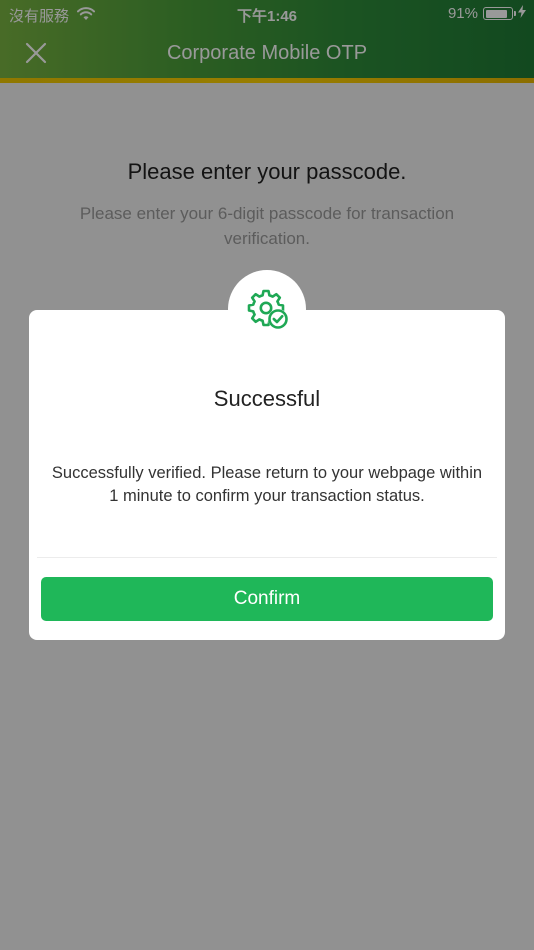  I want to click on gear-check-icon, so click(267, 309).